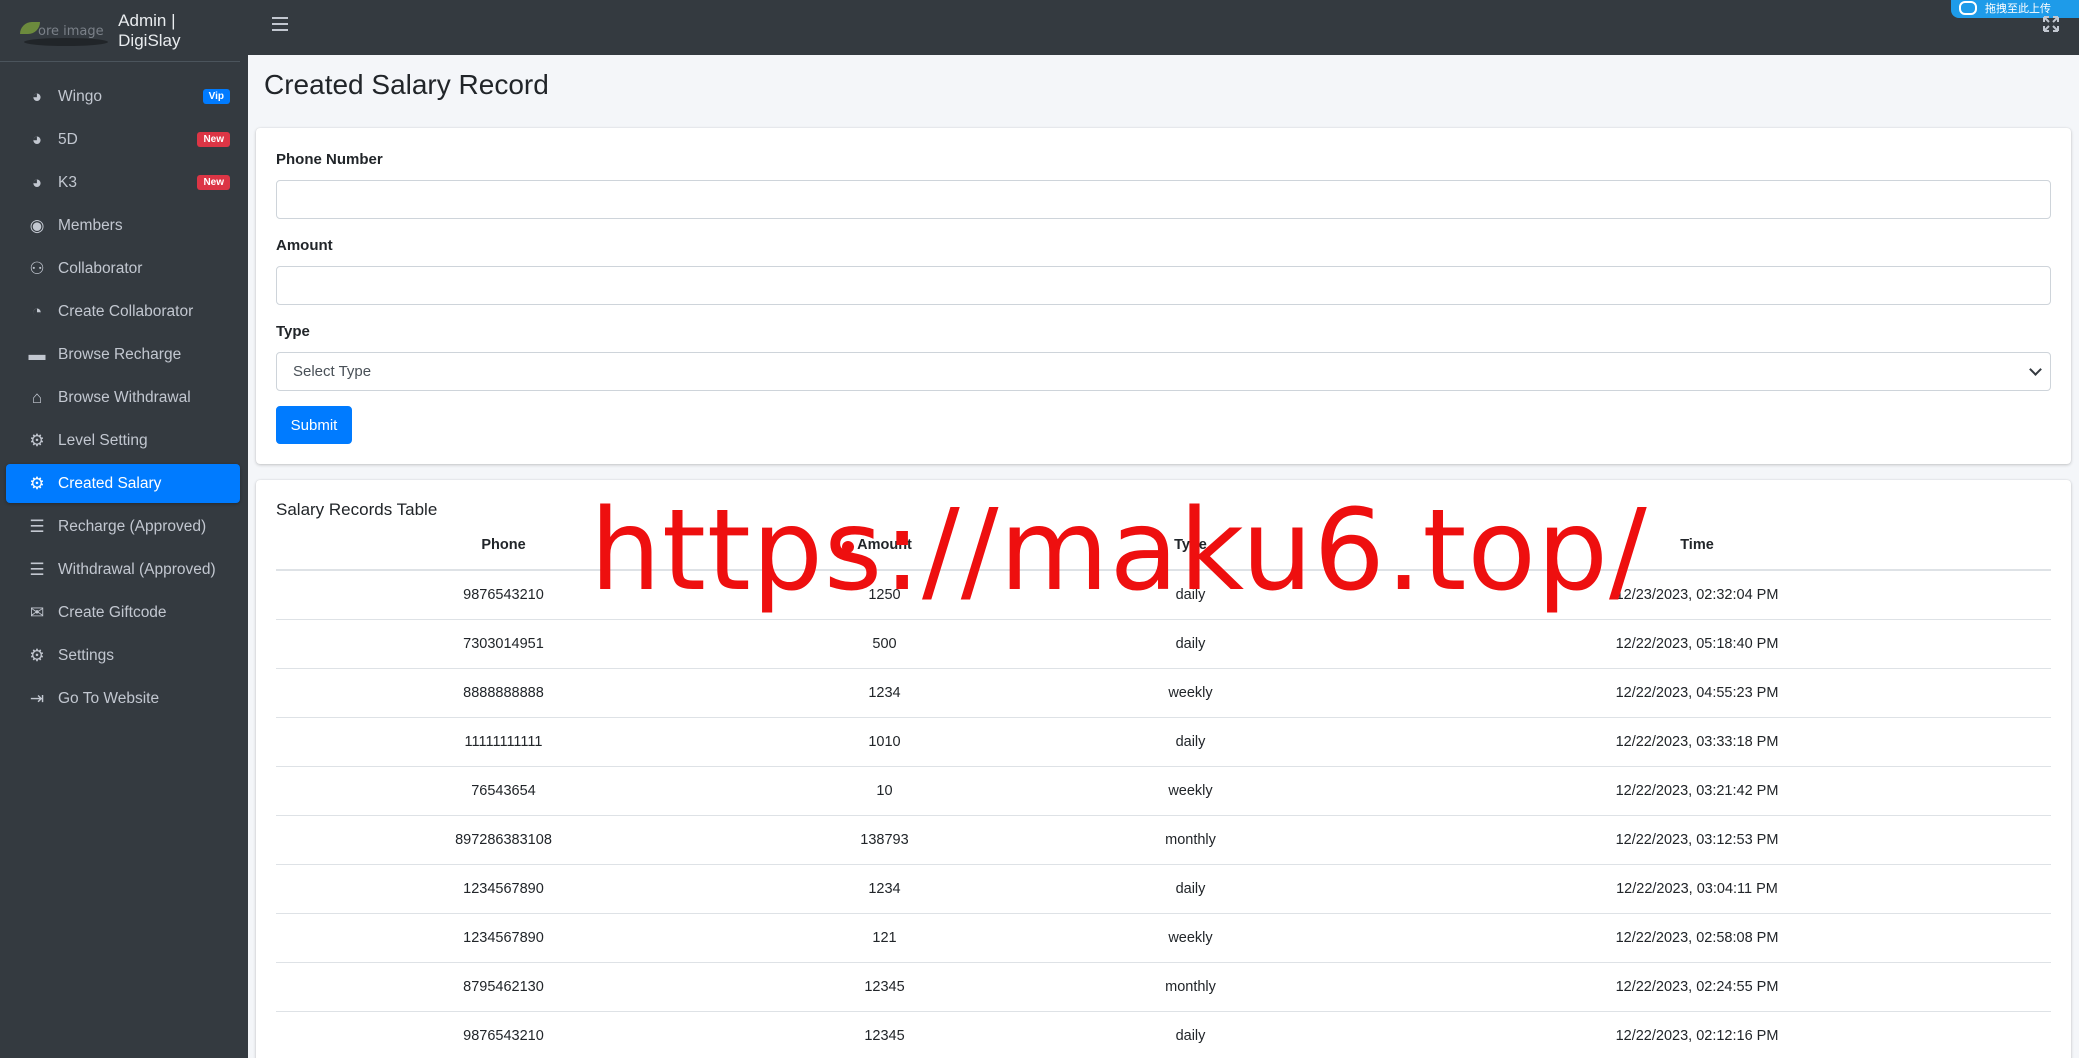  Describe the element at coordinates (37, 225) in the screenshot. I see `user-circle-icon: ◉` at that location.